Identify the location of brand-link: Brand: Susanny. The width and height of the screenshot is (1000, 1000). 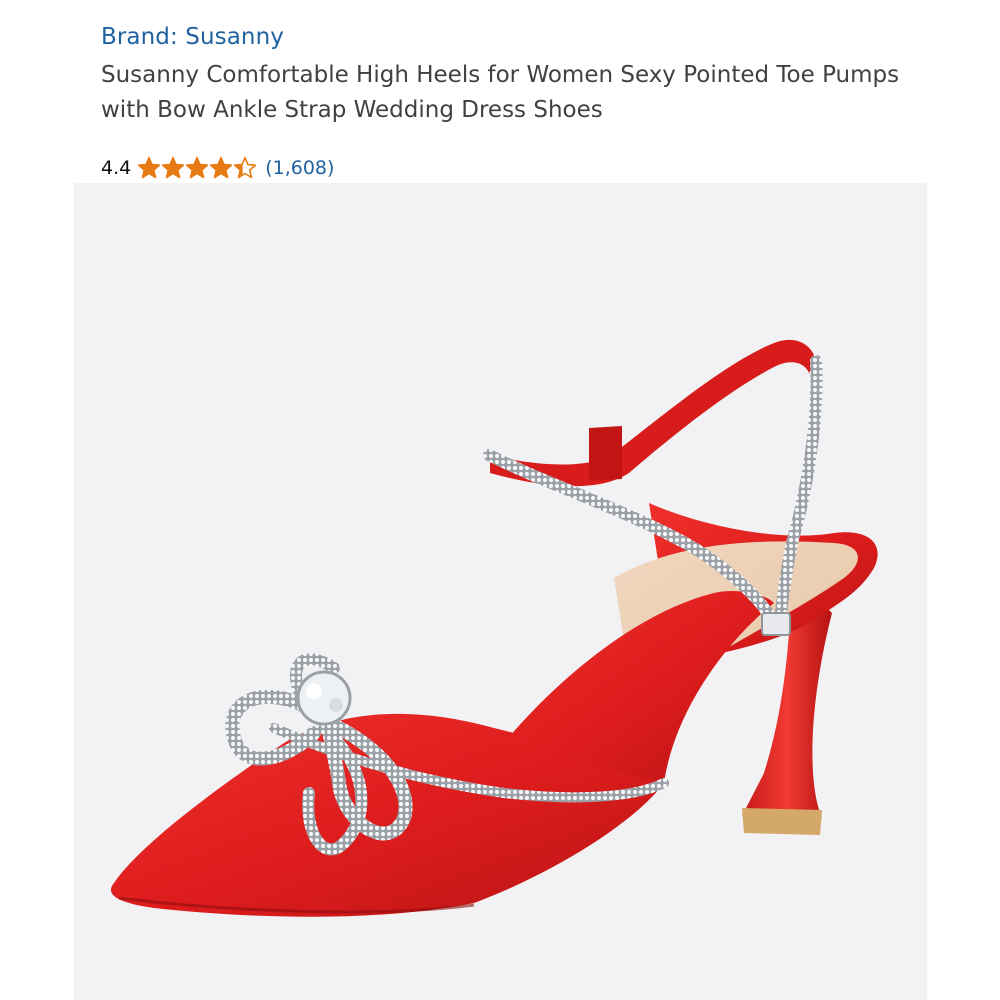
(192, 37).